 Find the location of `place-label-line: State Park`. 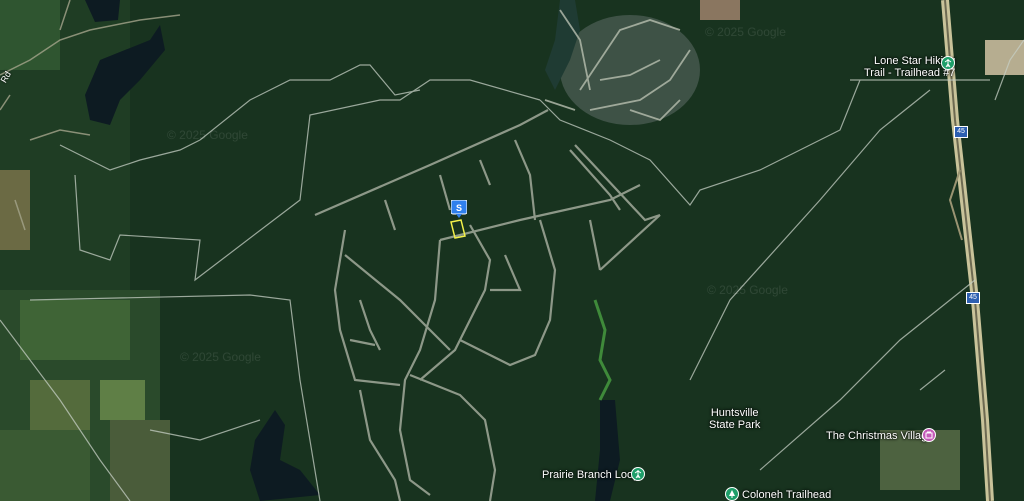

place-label-line: State Park is located at coordinates (735, 425).